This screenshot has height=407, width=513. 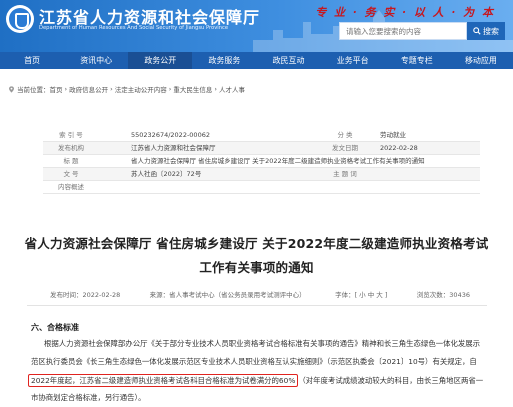 What do you see at coordinates (85, 295) in the screenshot?
I see `publish-time: 发布时间：2022-02-28` at bounding box center [85, 295].